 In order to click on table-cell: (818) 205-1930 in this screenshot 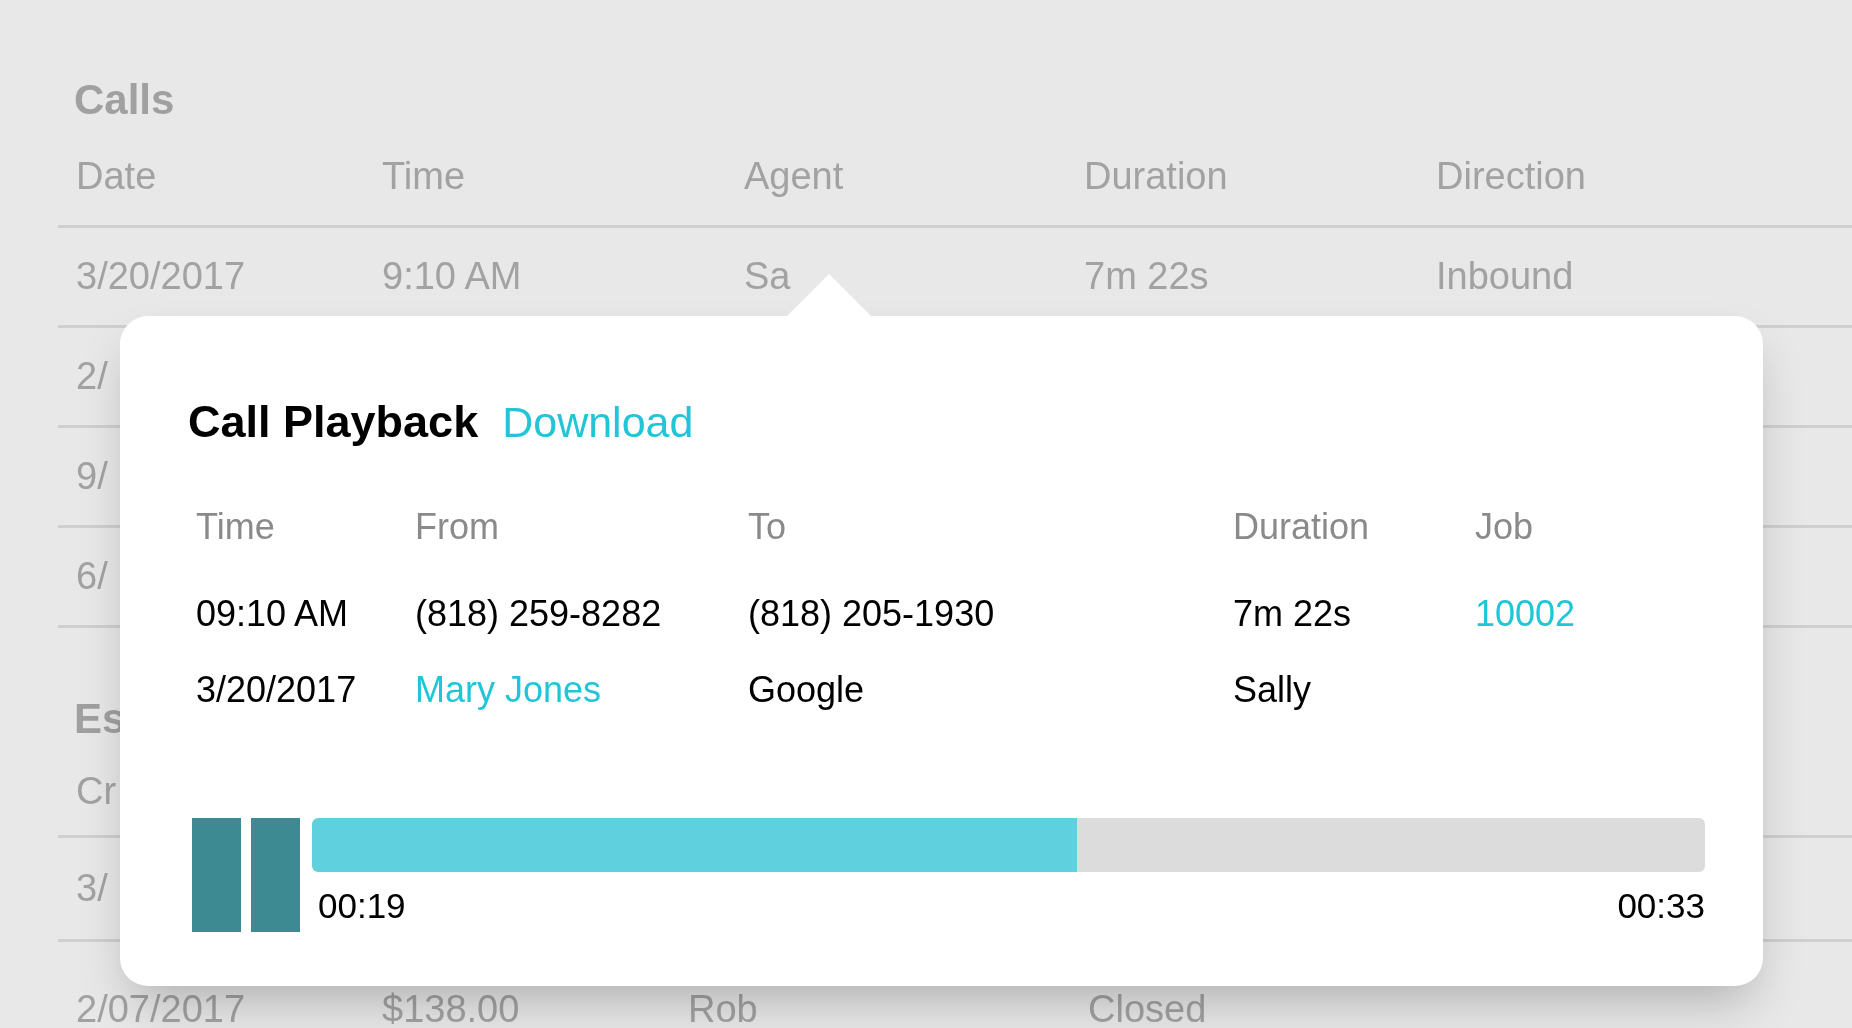, I will do `click(871, 613)`.